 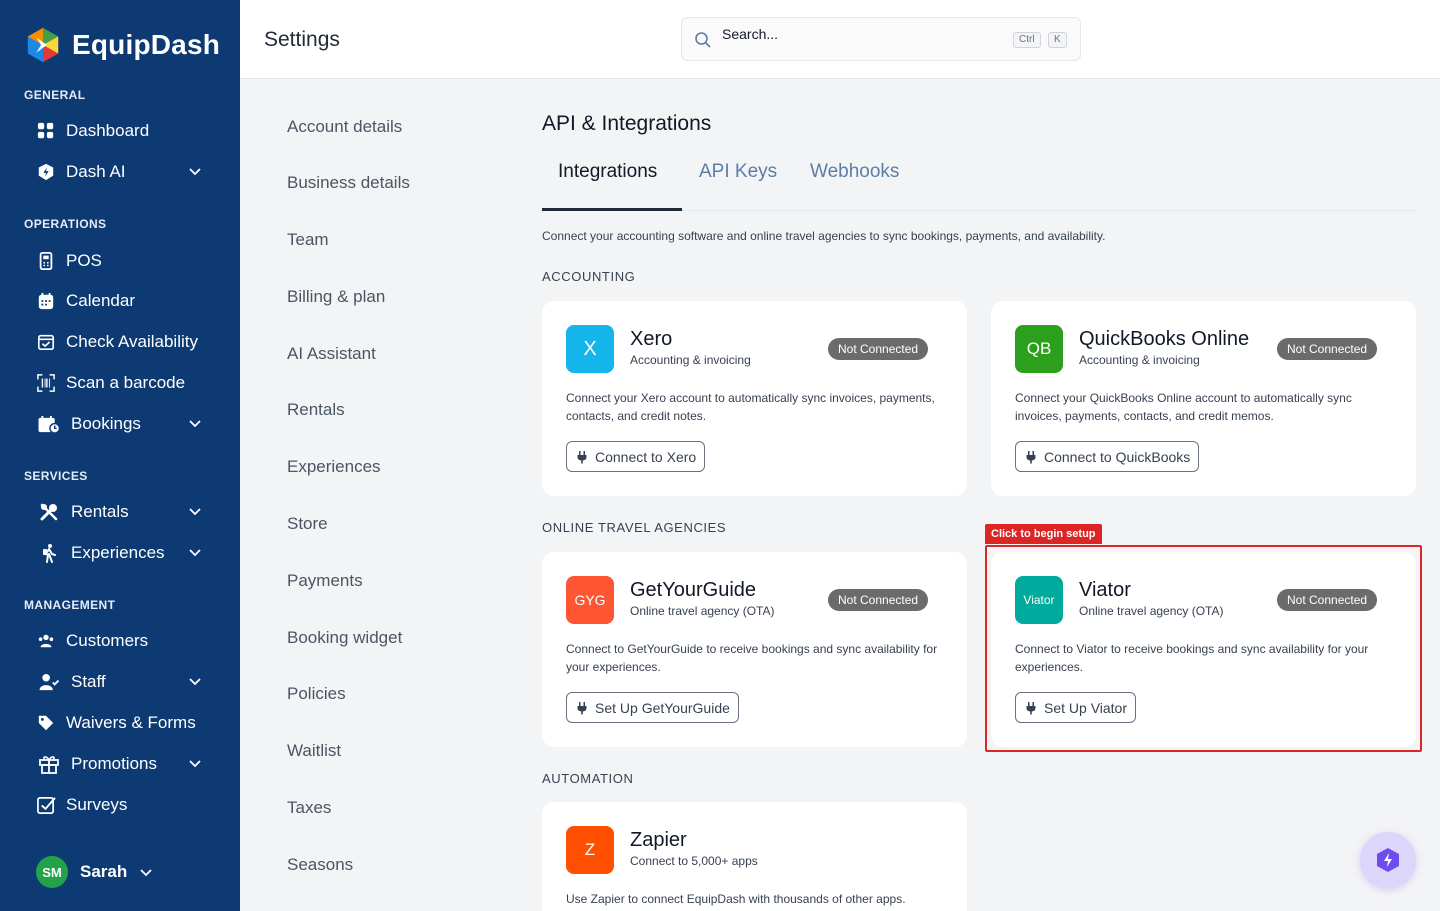 I want to click on avatar: SM, so click(x=52, y=872).